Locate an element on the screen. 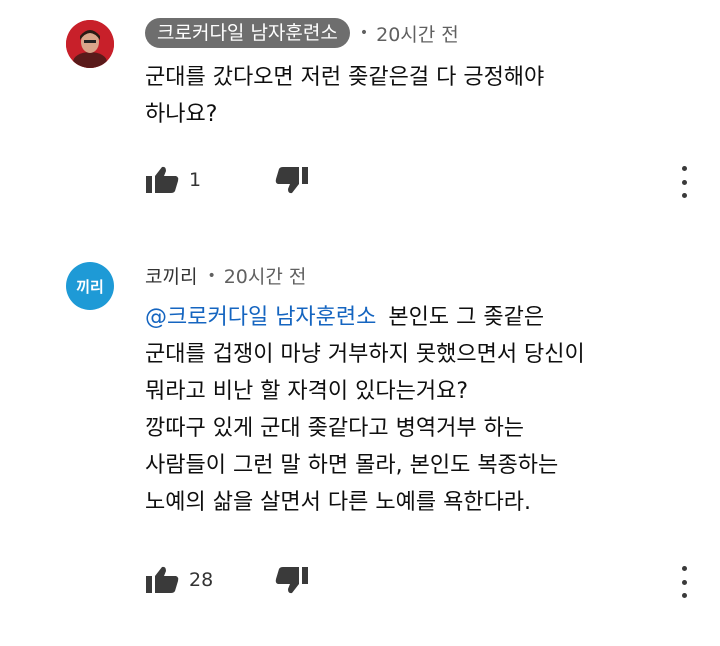 This screenshot has width=720, height=646. comment-line: @크로커다일 남자훈련소 본인도 그 좆같은 is located at coordinates (415, 317).